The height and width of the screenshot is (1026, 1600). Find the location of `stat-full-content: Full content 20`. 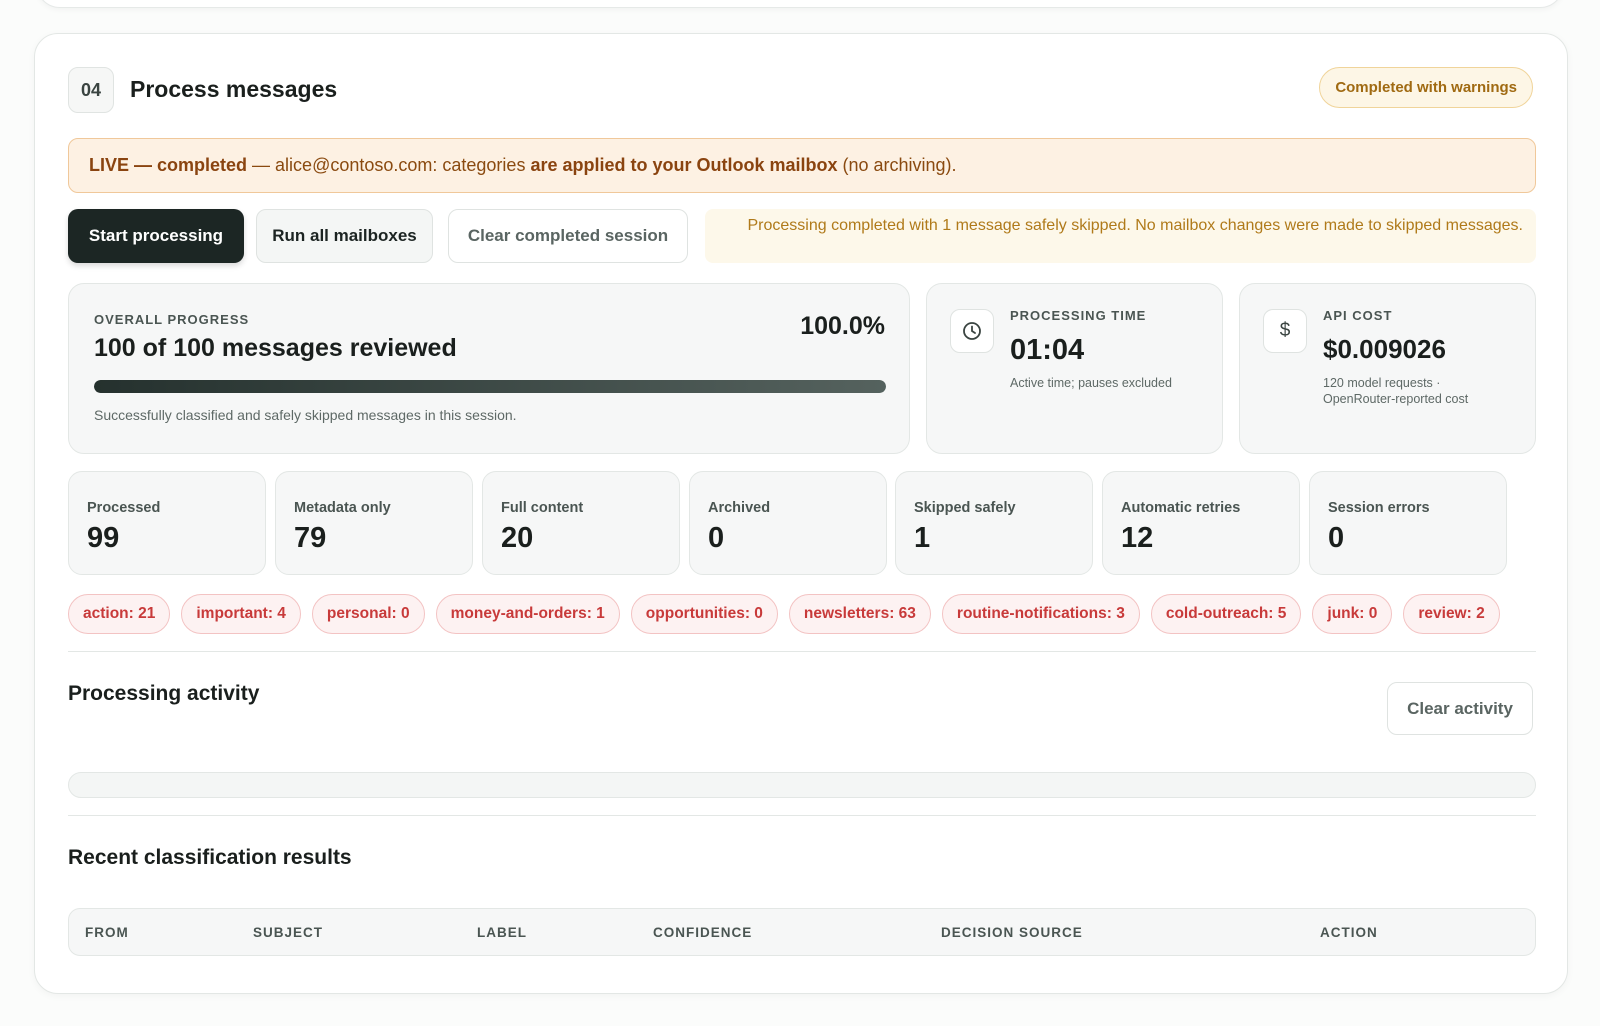

stat-full-content: Full content 20 is located at coordinates (581, 523).